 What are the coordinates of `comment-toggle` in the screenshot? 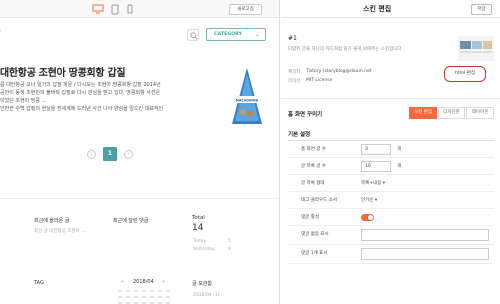 It's located at (367, 217).